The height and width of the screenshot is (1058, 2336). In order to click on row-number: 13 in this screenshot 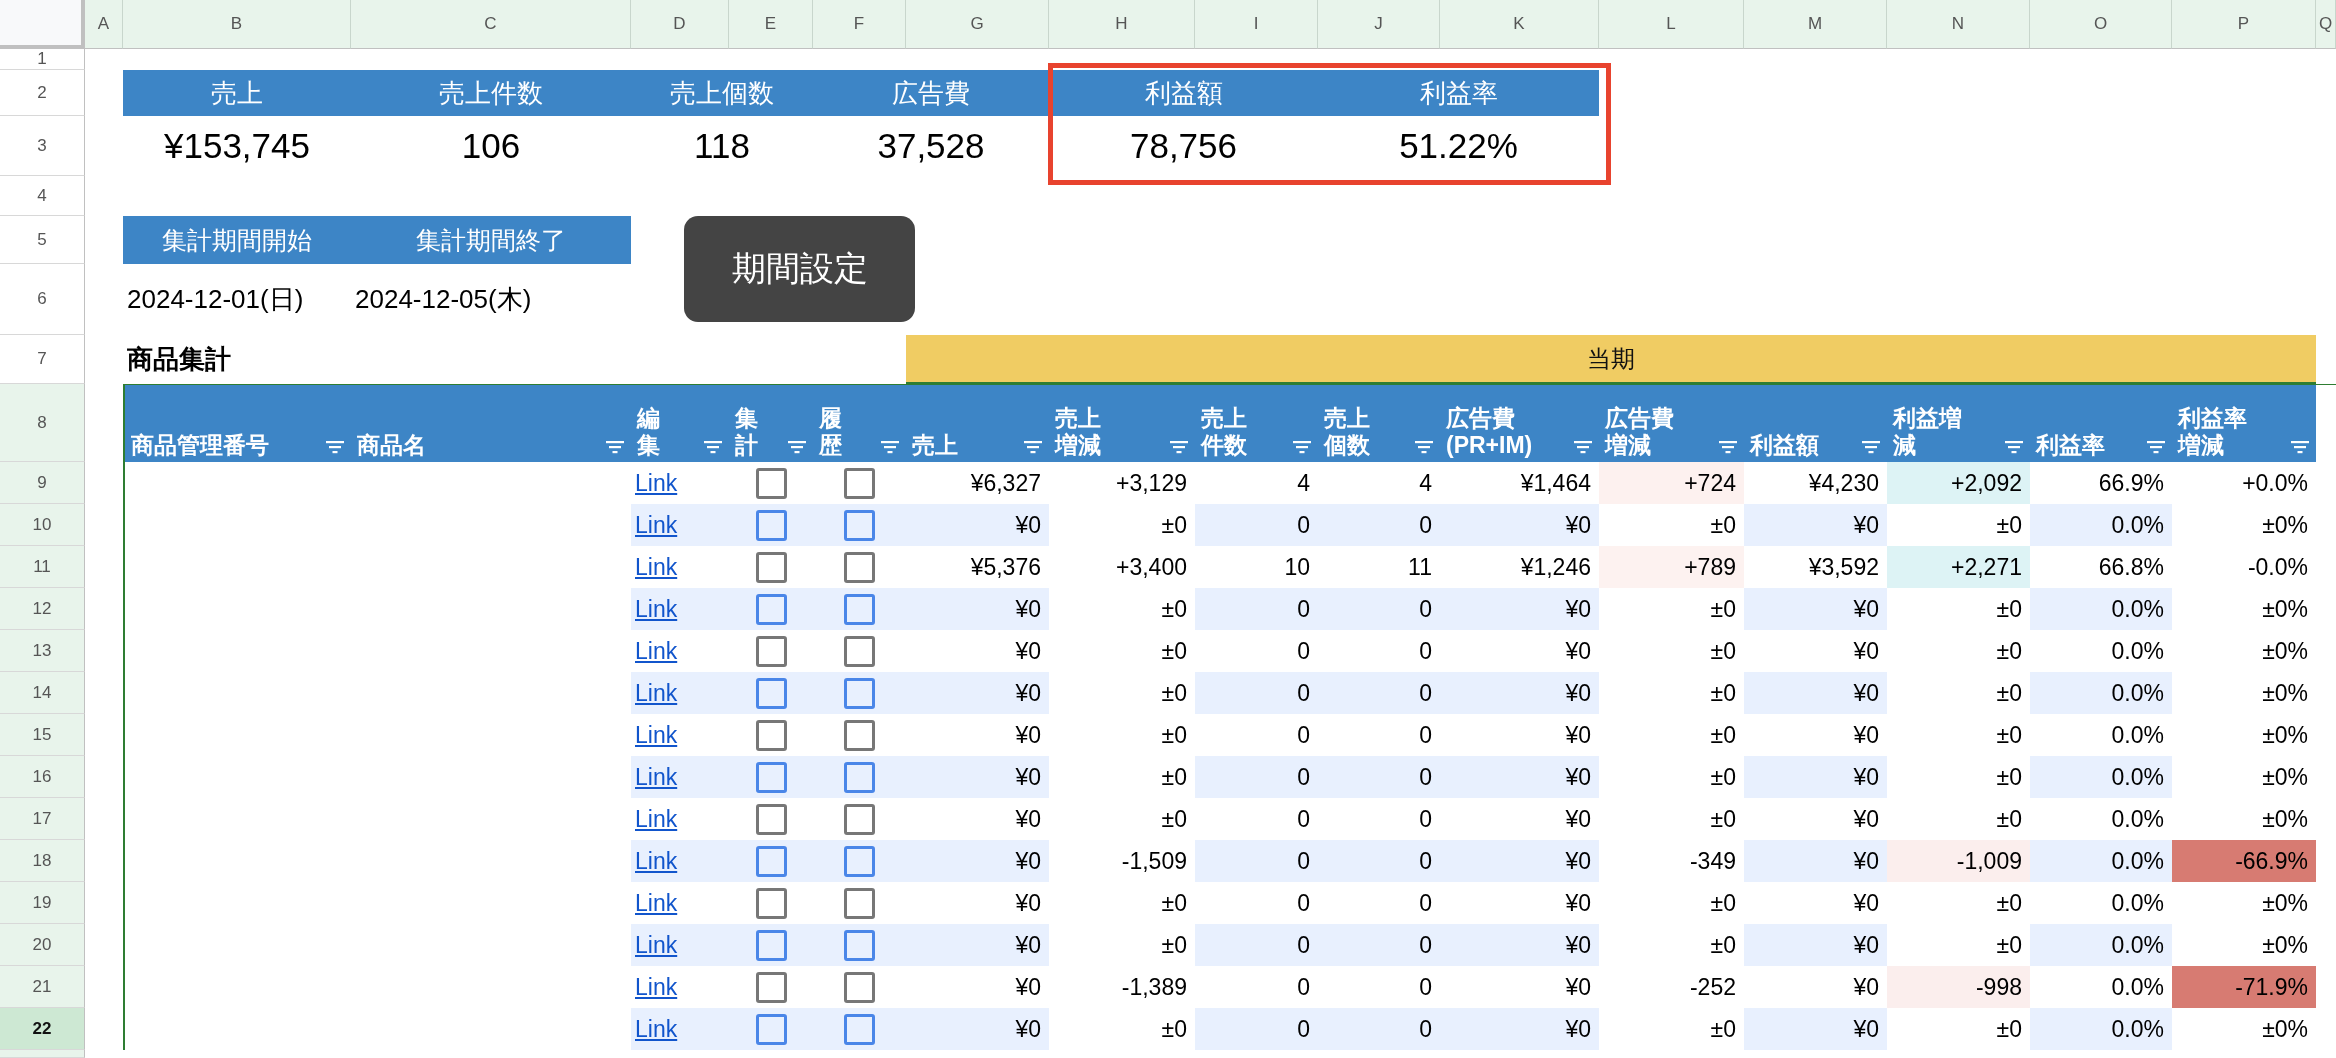, I will do `click(42, 651)`.